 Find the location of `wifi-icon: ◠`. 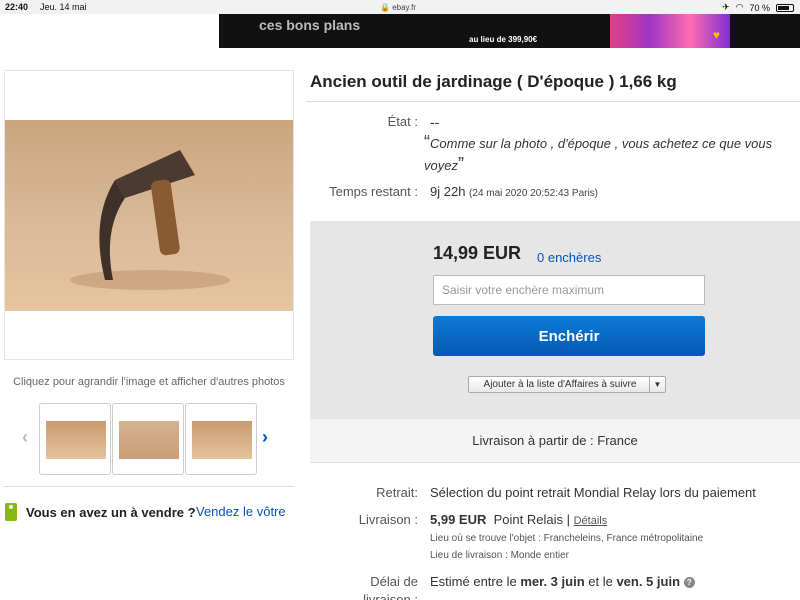

wifi-icon: ◠ is located at coordinates (739, 7).